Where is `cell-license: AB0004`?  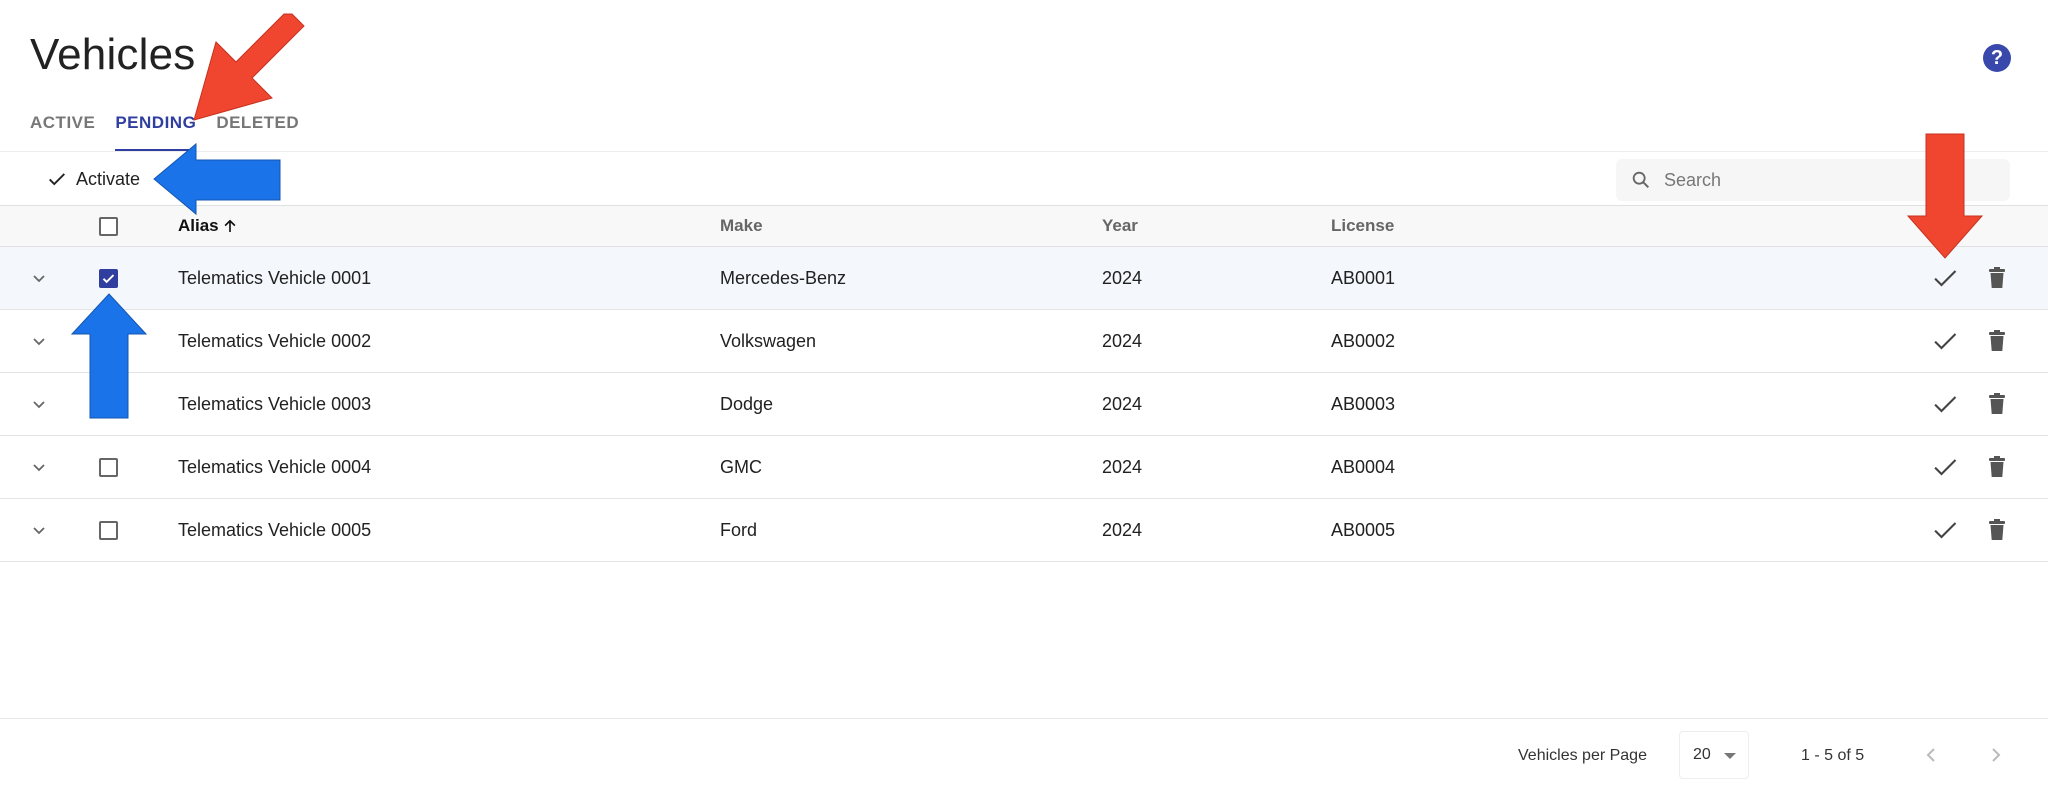 cell-license: AB0004 is located at coordinates (1363, 466).